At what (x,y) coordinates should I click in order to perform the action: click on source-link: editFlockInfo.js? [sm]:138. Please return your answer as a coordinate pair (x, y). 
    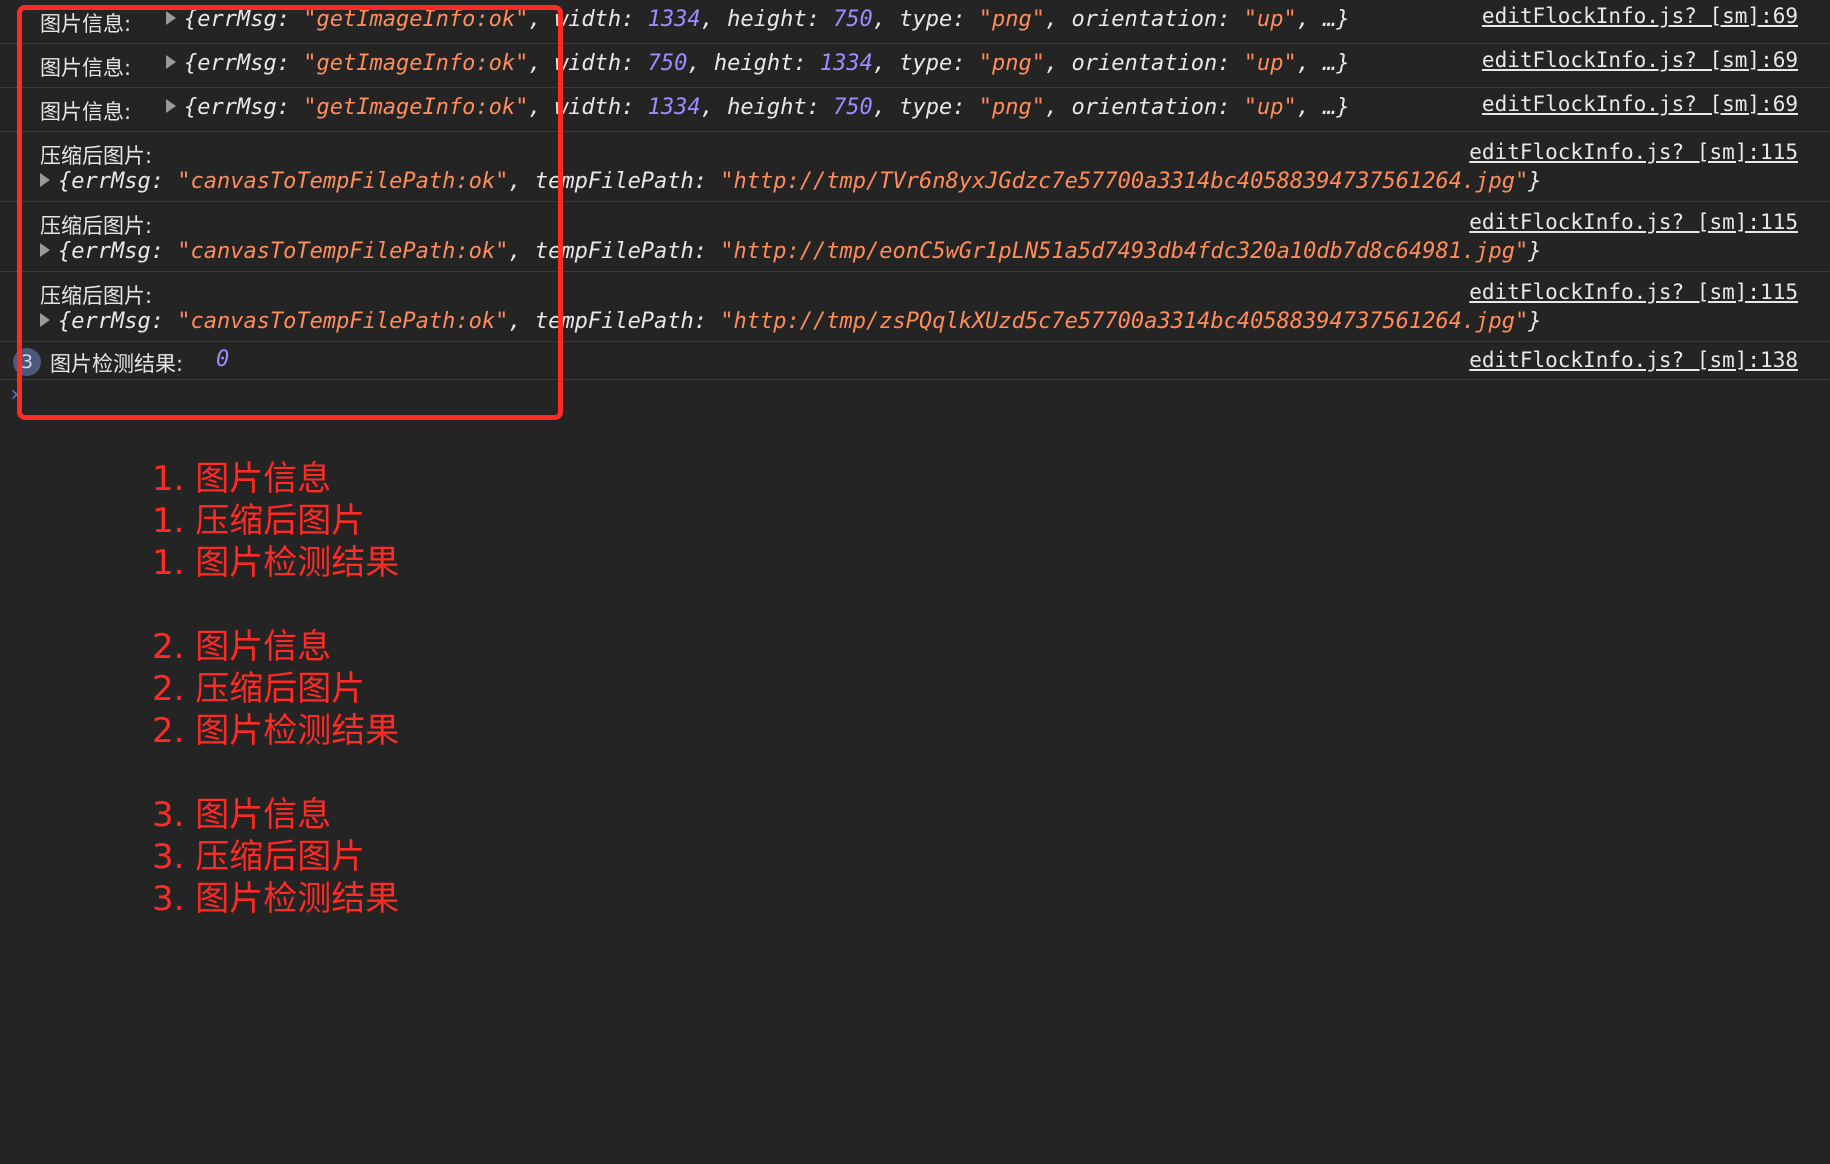
    Looking at the image, I should click on (1633, 360).